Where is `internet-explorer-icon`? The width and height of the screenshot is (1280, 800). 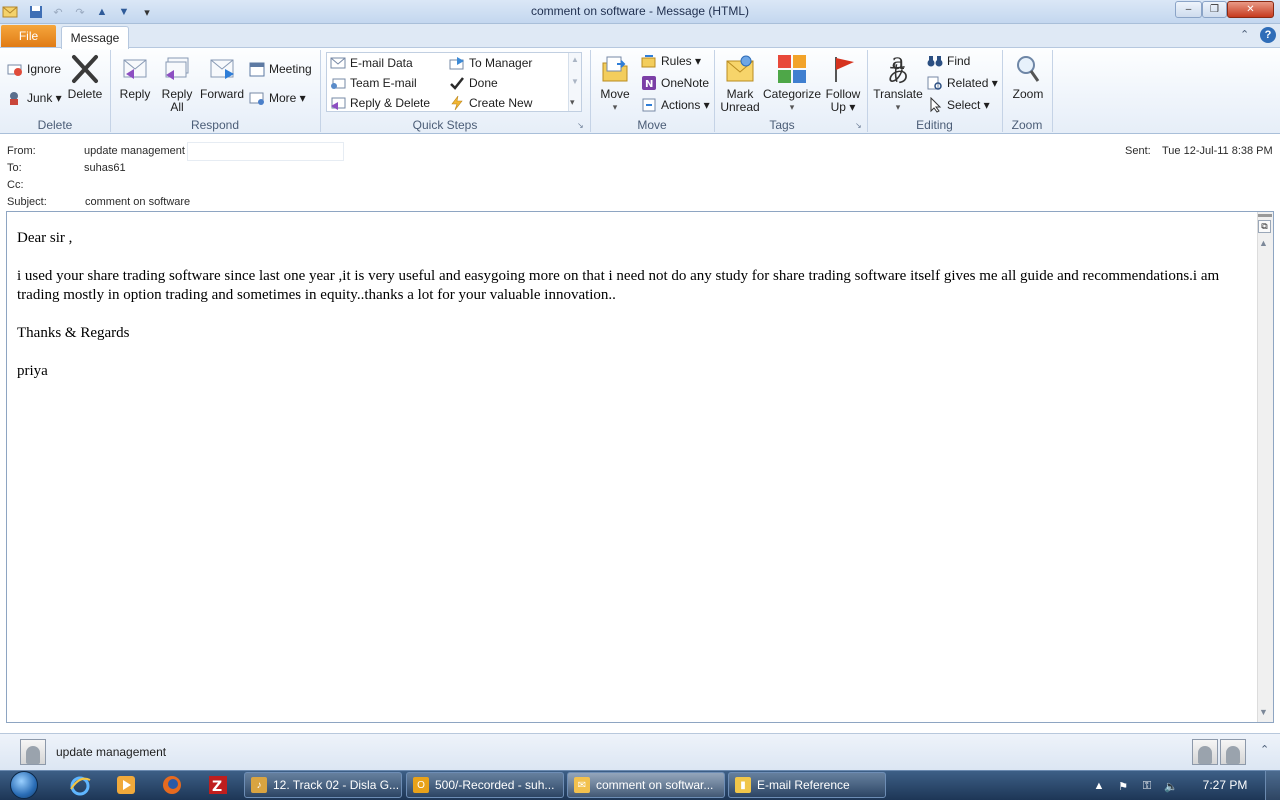 internet-explorer-icon is located at coordinates (80, 785).